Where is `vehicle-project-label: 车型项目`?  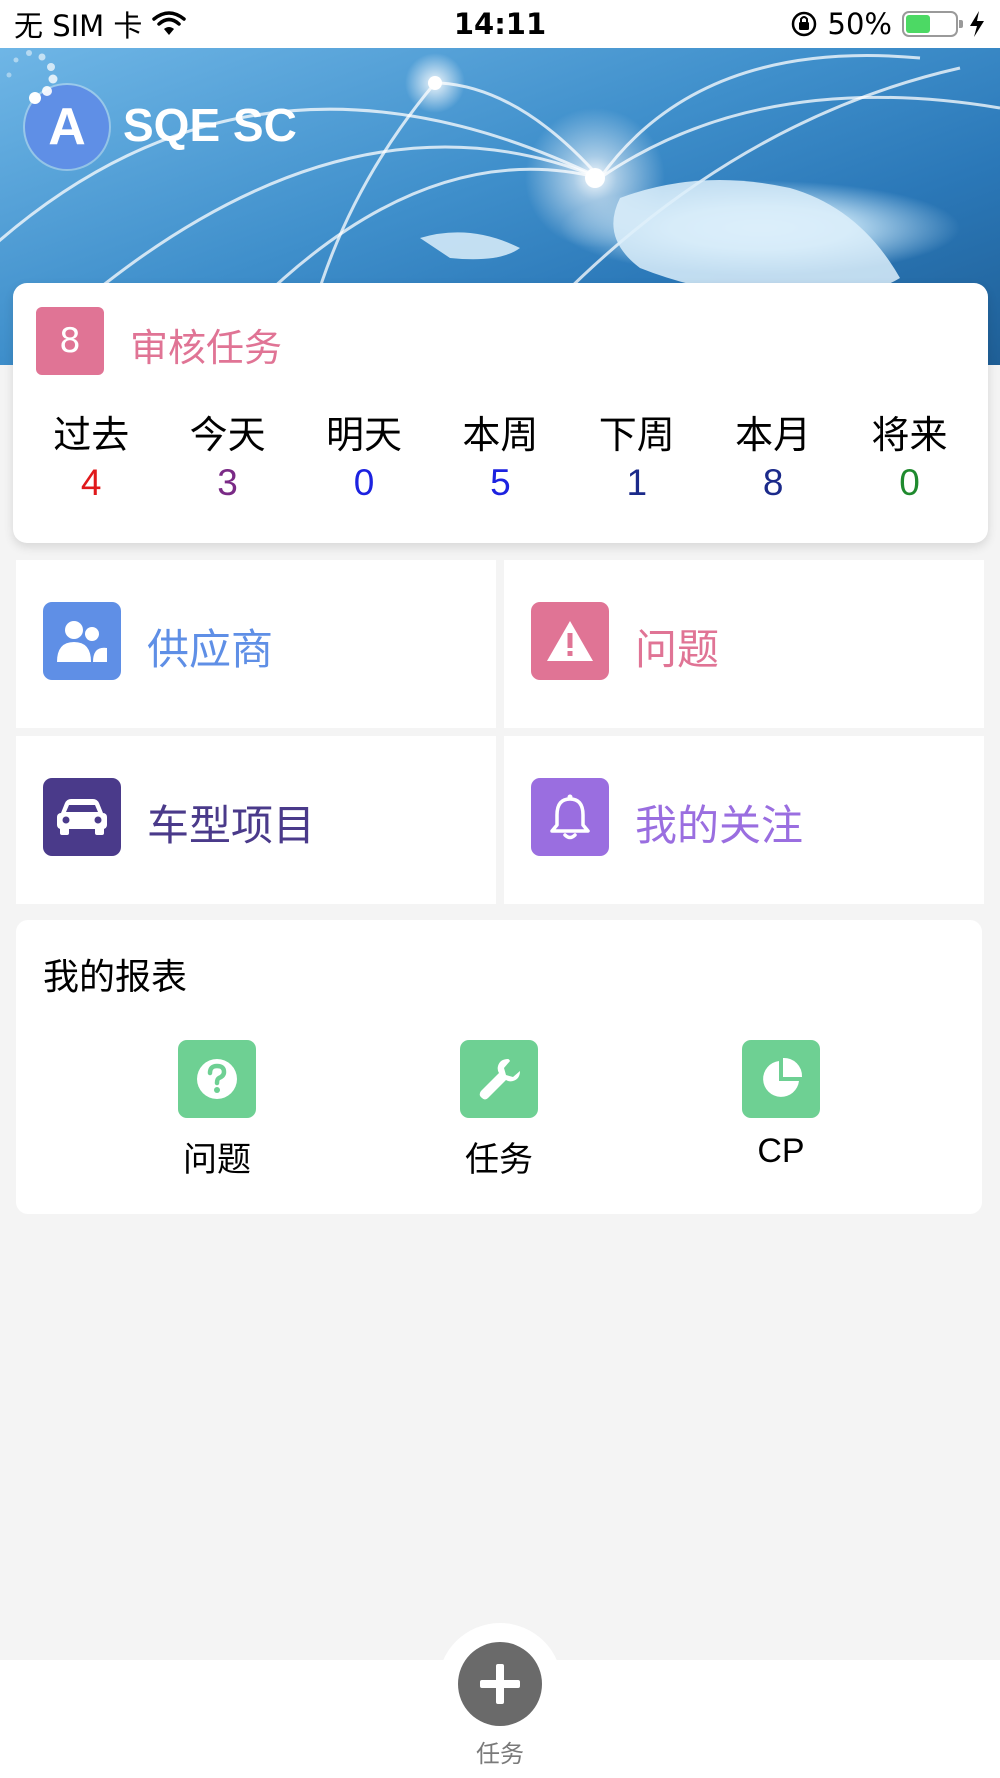 vehicle-project-label: 车型项目 is located at coordinates (231, 825).